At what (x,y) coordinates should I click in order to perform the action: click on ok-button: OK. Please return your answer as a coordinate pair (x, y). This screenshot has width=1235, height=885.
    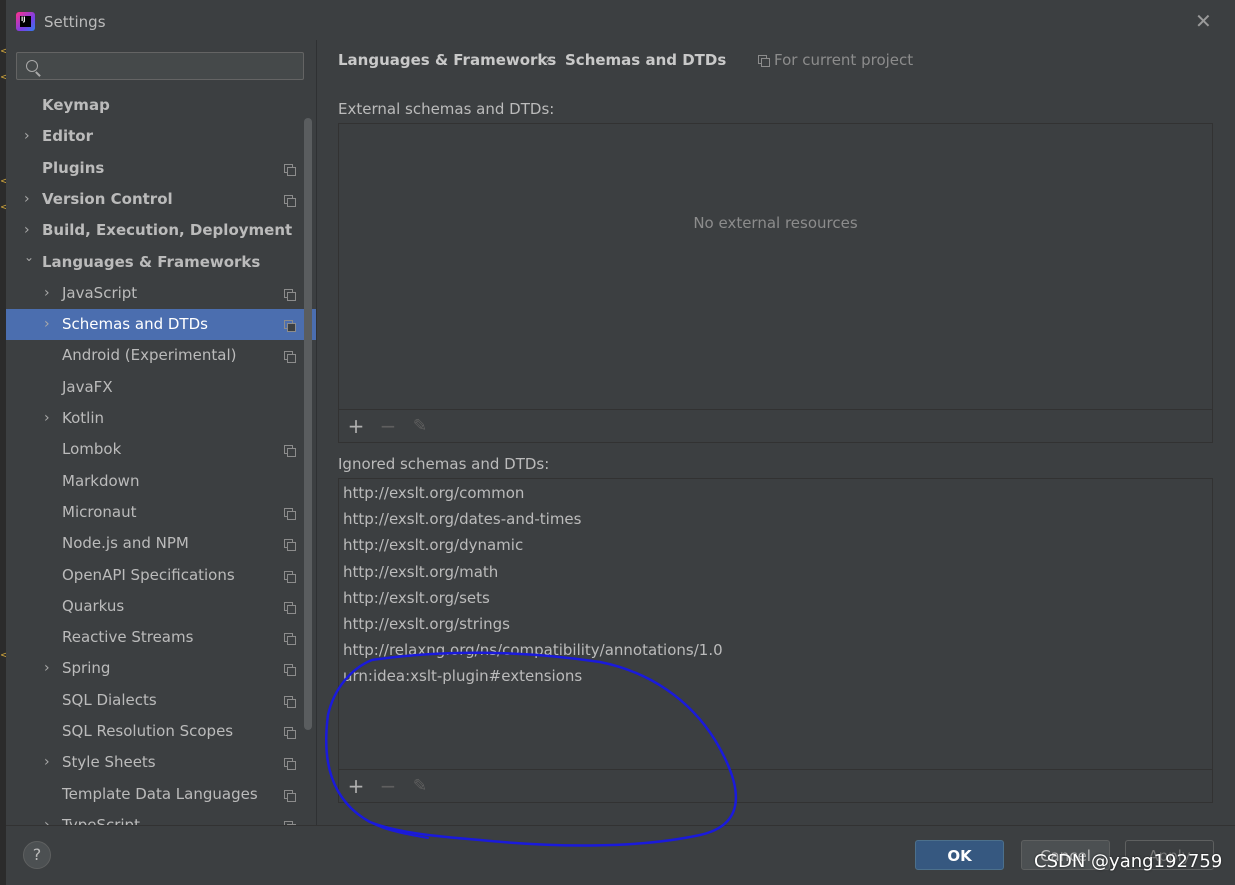
    Looking at the image, I should click on (959, 855).